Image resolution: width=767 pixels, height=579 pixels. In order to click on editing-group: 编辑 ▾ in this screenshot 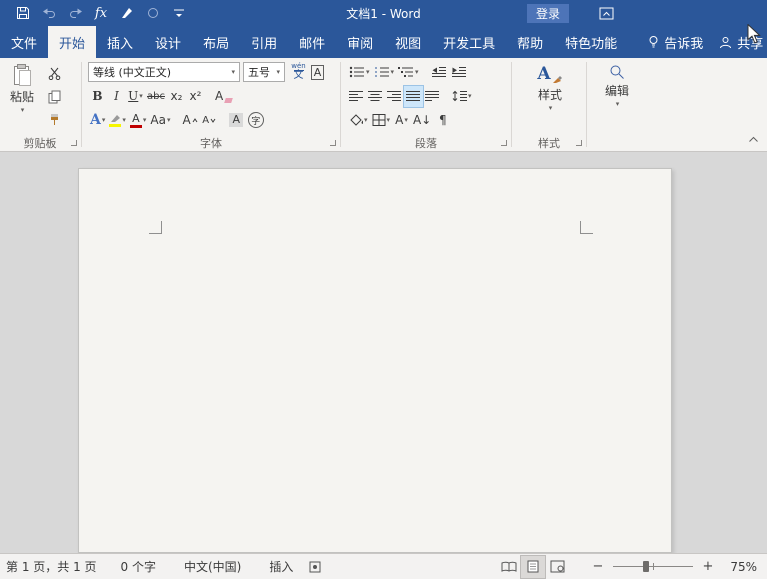, I will do `click(616, 104)`.